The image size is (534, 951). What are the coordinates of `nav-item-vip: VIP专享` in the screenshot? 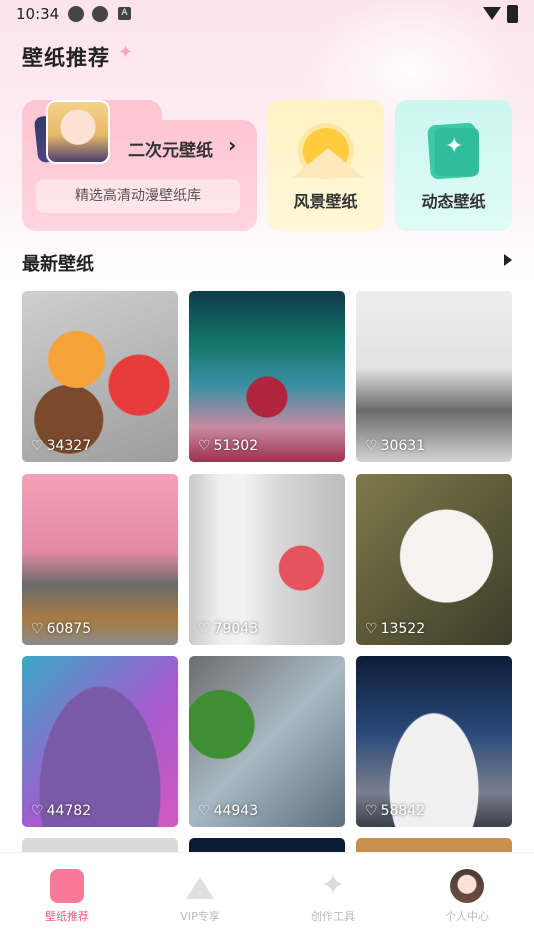 It's located at (200, 896).